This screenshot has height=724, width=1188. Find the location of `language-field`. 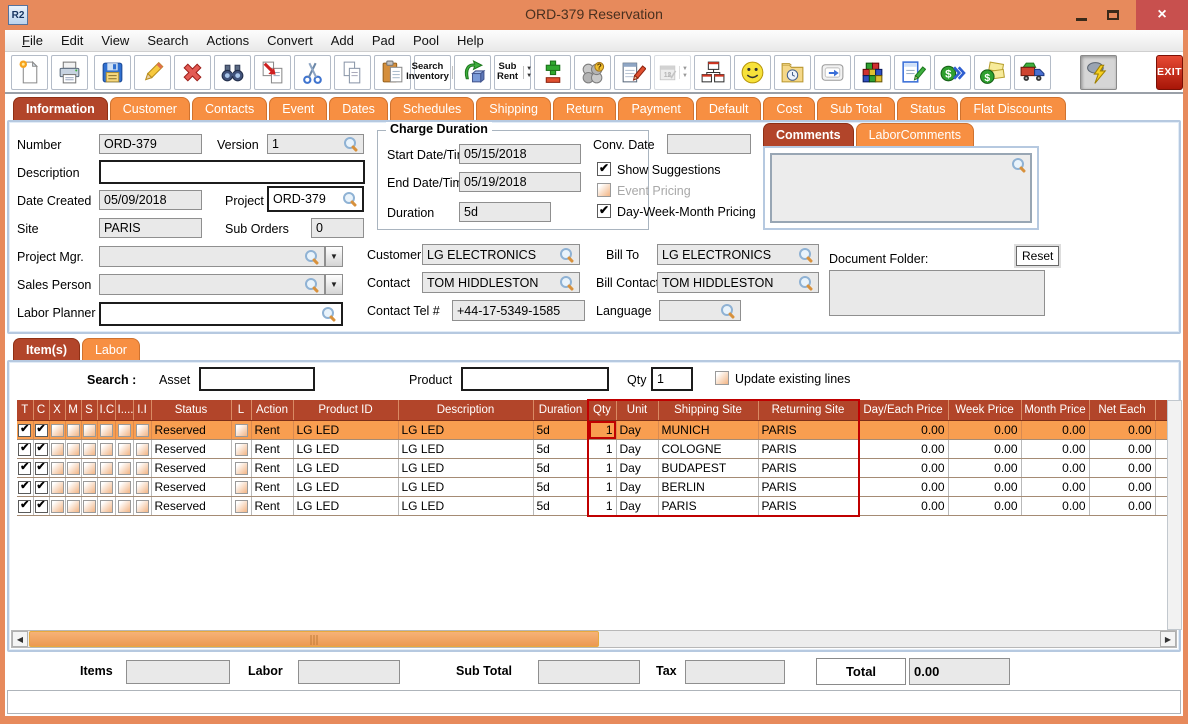

language-field is located at coordinates (700, 310).